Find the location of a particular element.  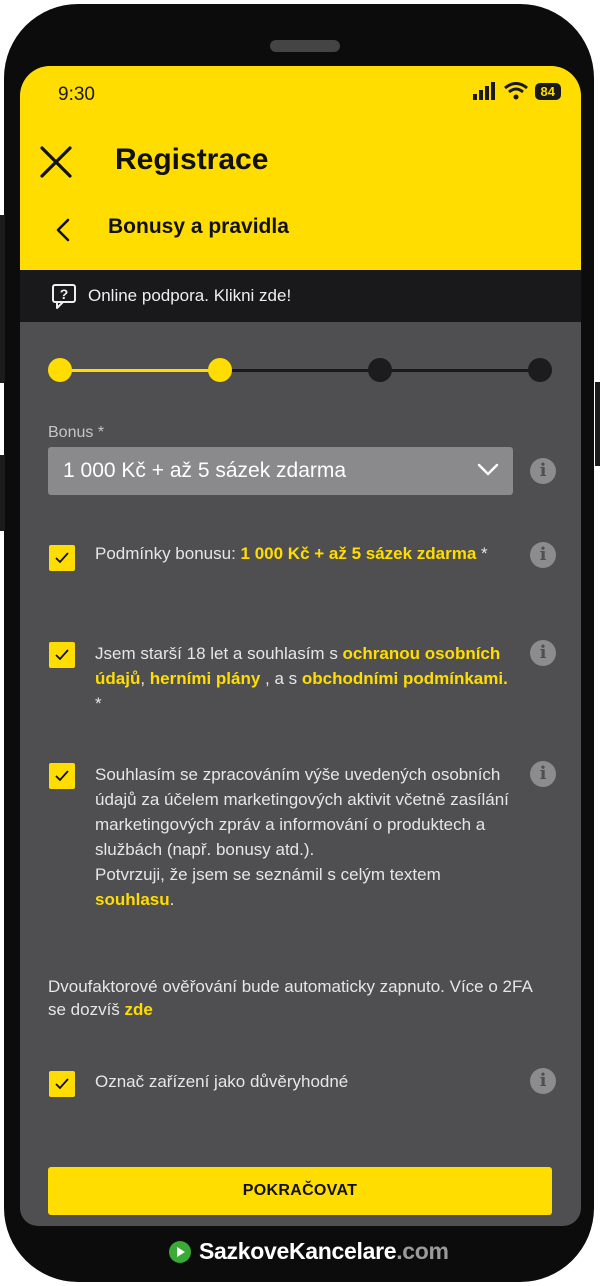

watermark-domain: .com is located at coordinates (422, 1251).